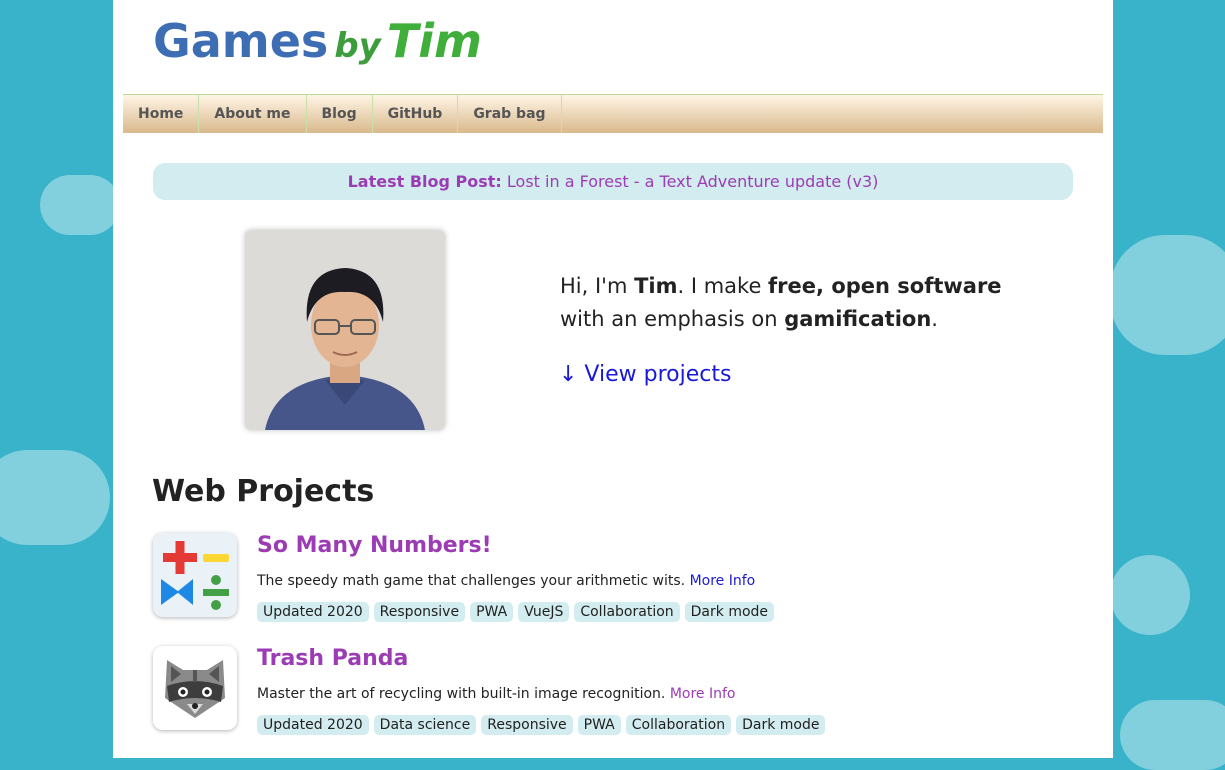 The image size is (1225, 770). Describe the element at coordinates (241, 41) in the screenshot. I see `logo-word-games: Games` at that location.